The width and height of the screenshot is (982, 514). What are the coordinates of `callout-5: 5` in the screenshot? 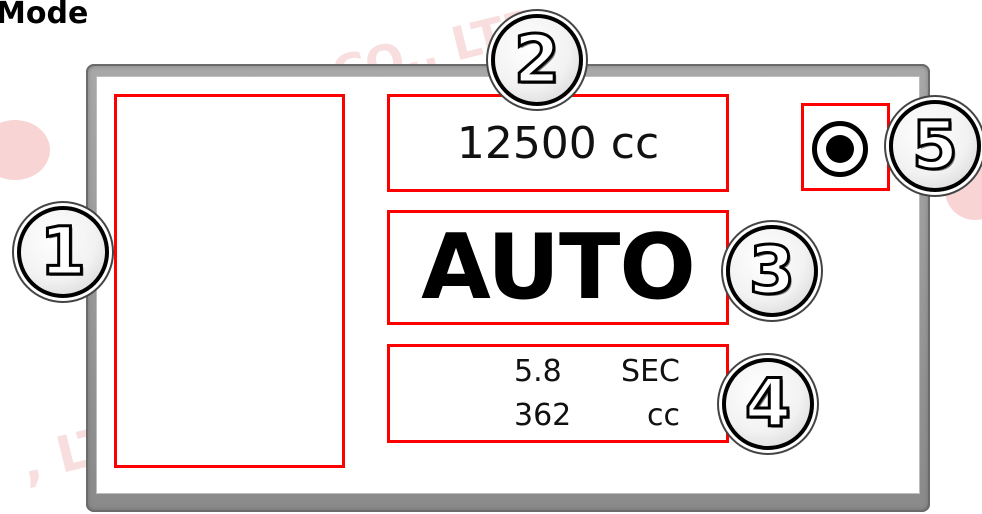 It's located at (935, 146).